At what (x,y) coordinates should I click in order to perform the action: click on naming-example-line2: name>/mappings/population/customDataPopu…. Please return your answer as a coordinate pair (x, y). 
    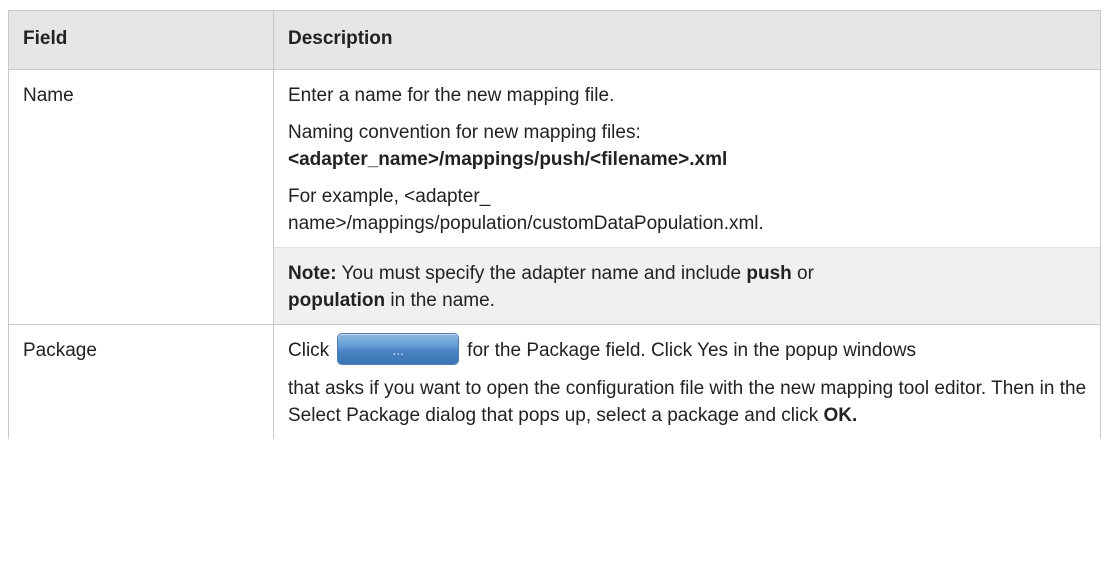
    Looking at the image, I should click on (526, 223).